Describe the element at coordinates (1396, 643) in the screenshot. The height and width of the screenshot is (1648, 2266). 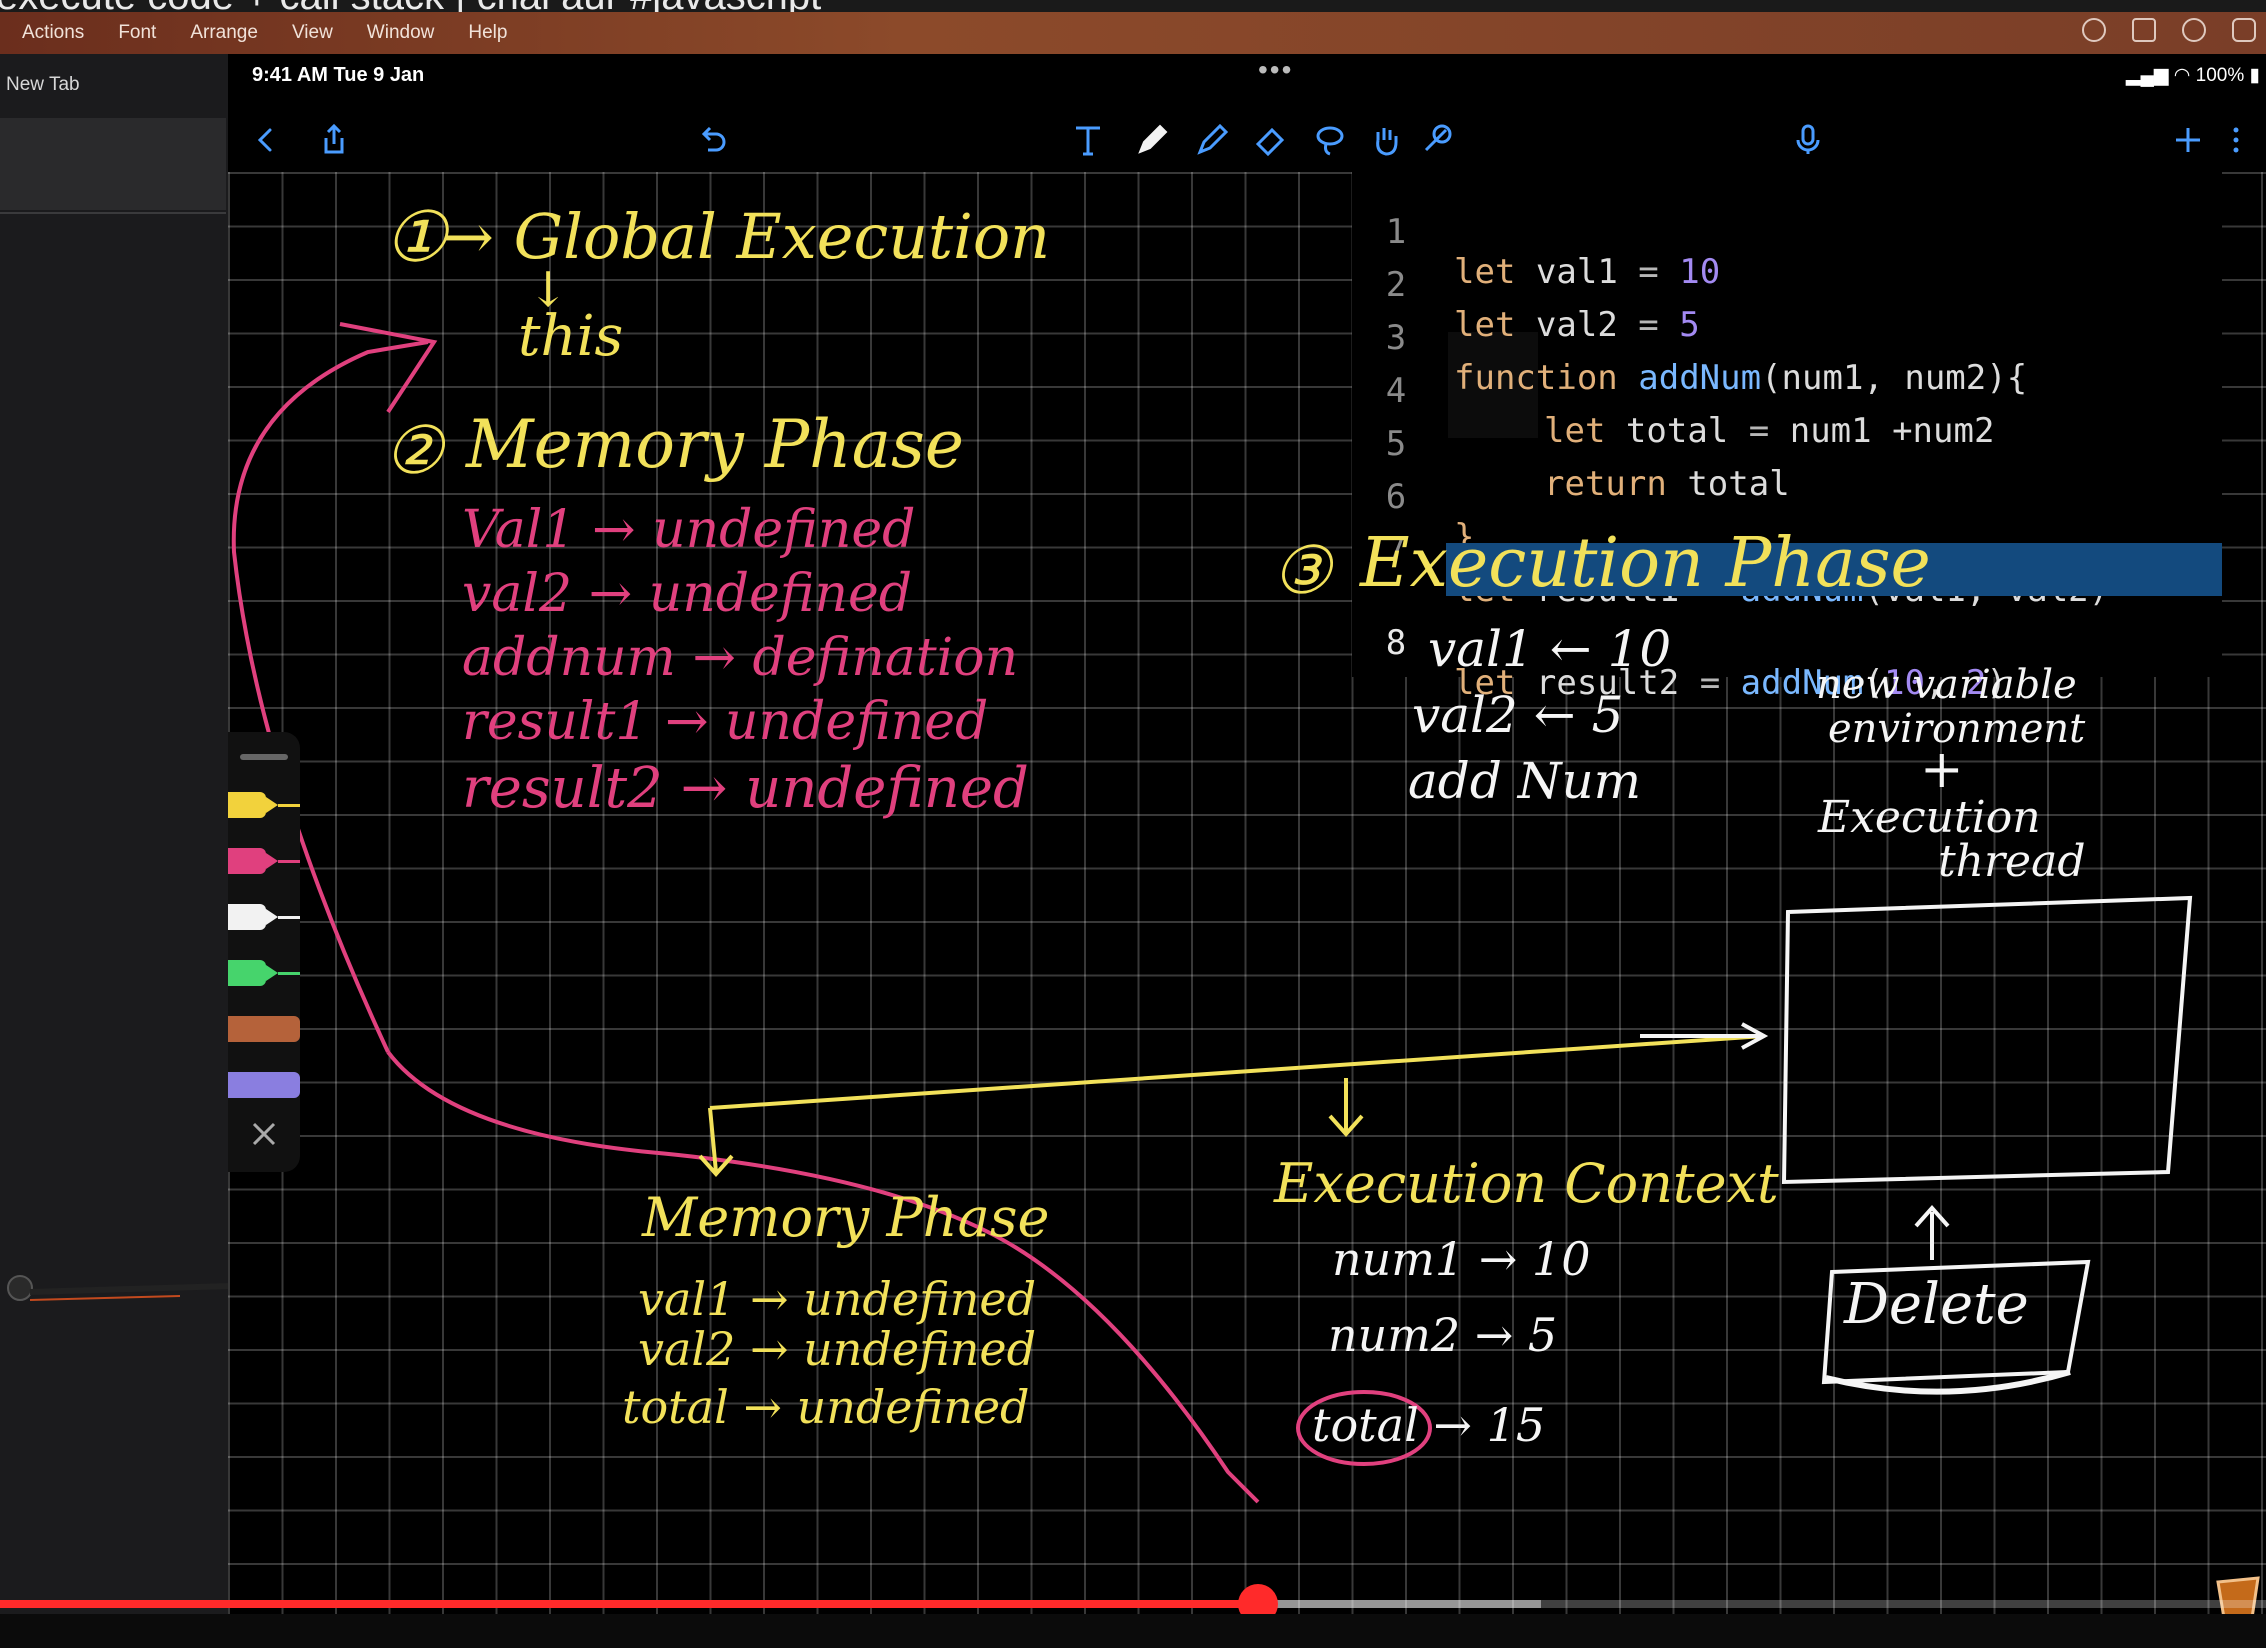
I see `line-number: 8` at that location.